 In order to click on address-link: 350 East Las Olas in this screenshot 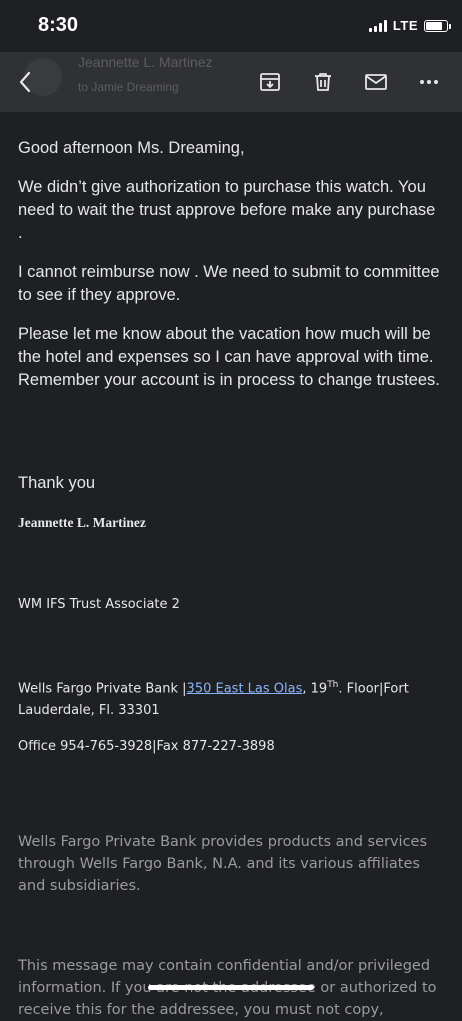, I will do `click(245, 688)`.